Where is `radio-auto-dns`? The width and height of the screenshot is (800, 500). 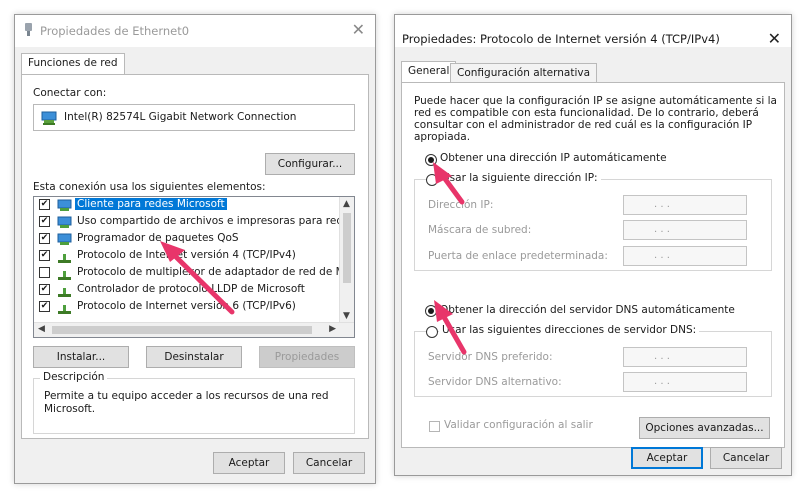 radio-auto-dns is located at coordinates (431, 311).